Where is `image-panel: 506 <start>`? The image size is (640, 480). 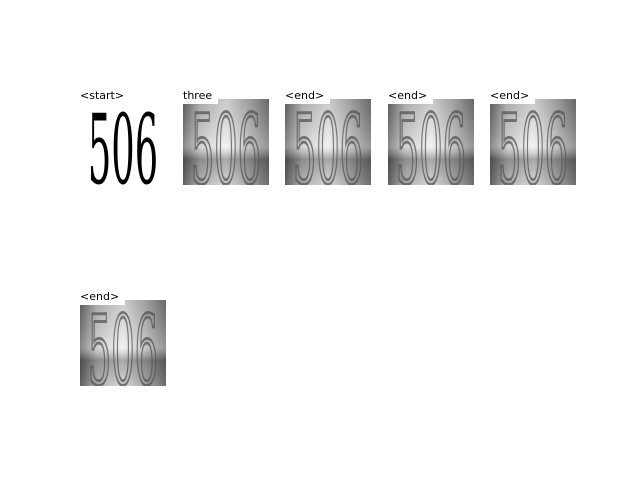
image-panel: 506 <start> is located at coordinates (123, 137).